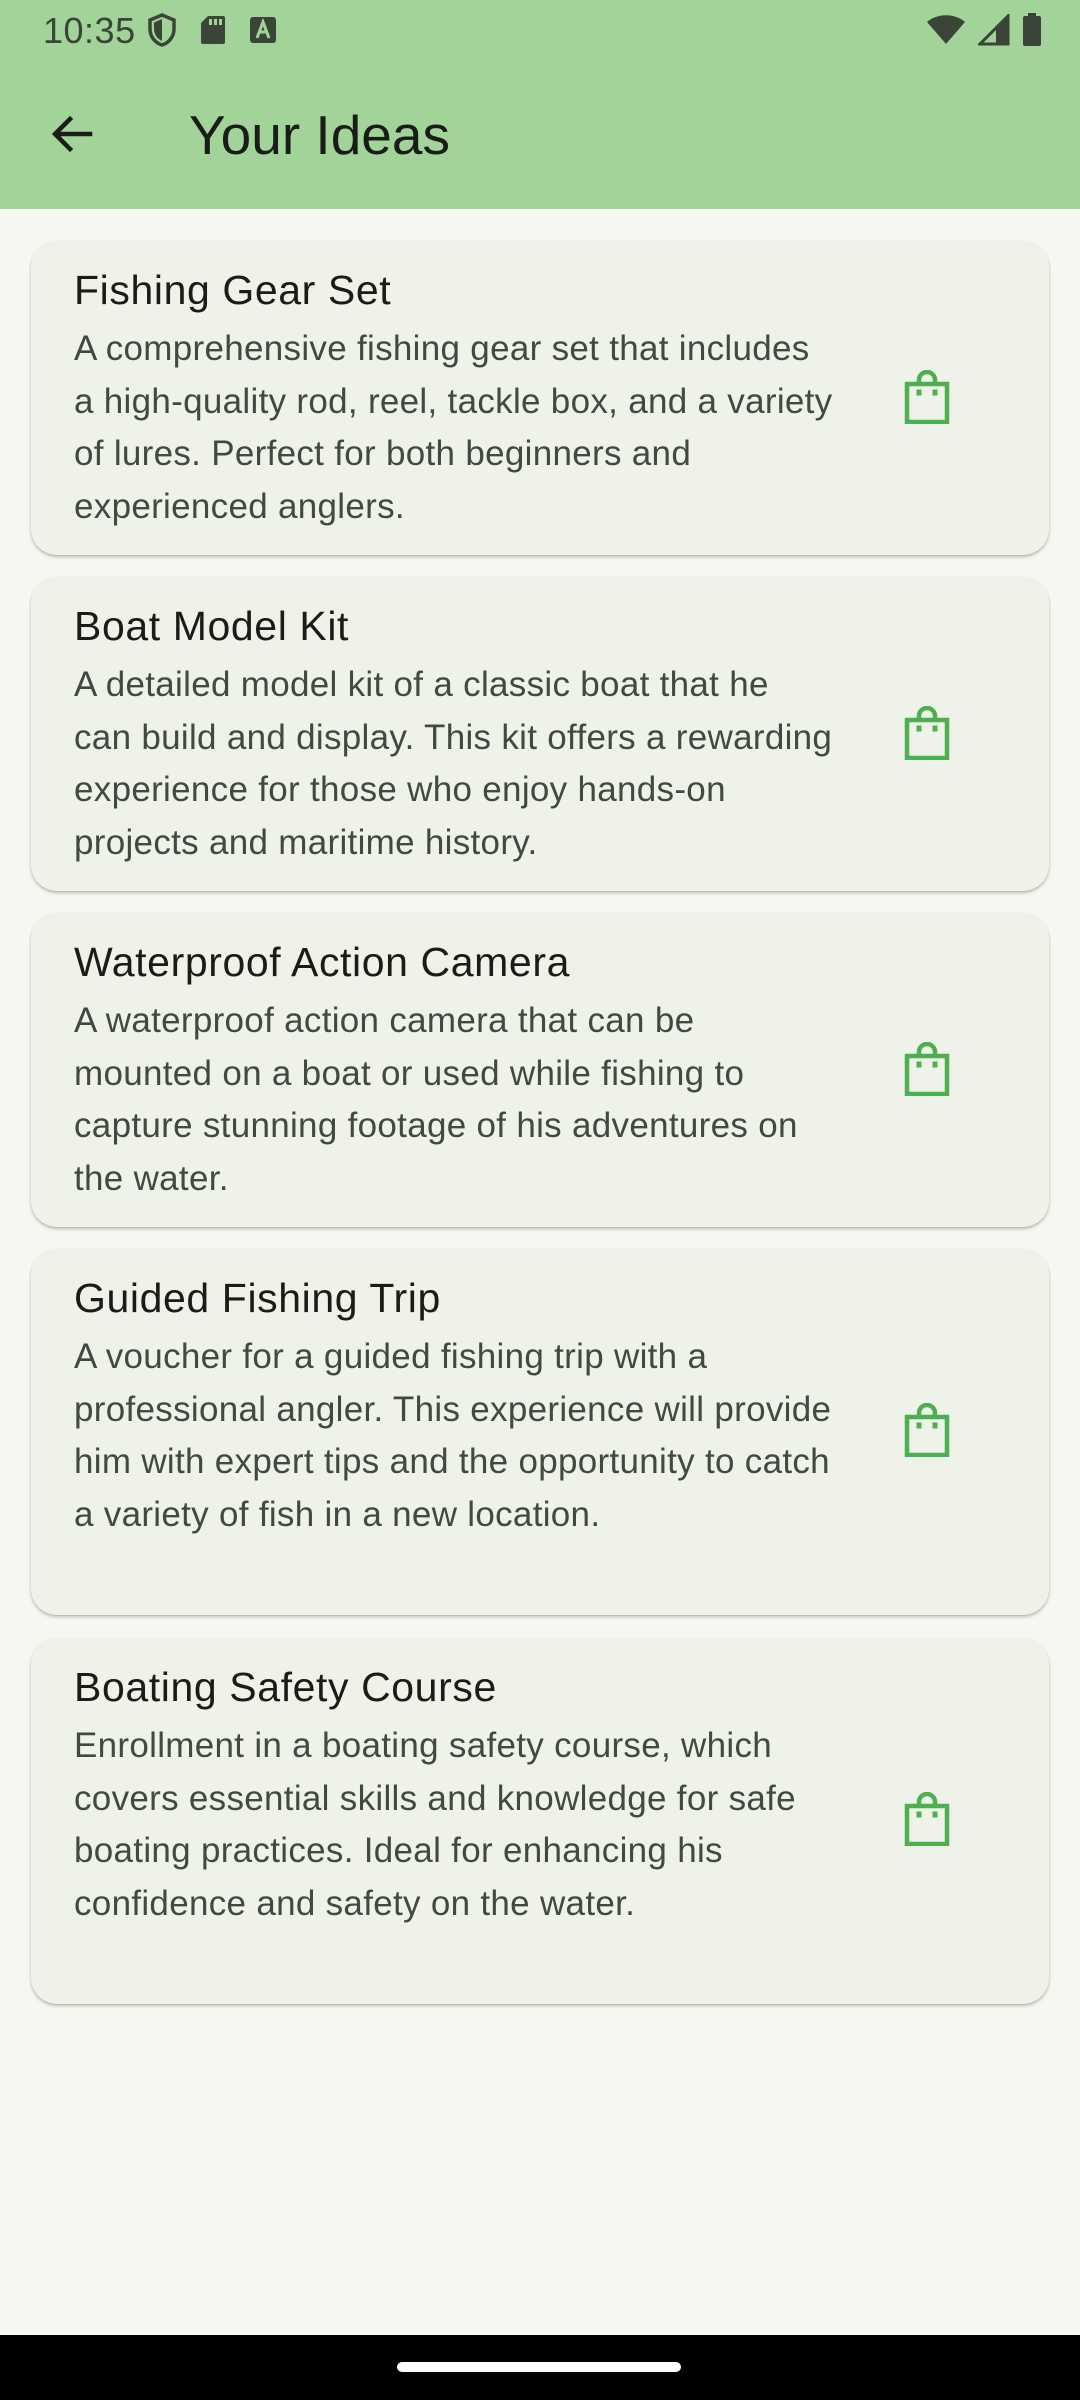 This screenshot has width=1080, height=2400. What do you see at coordinates (1032, 32) in the screenshot?
I see `battery-icon` at bounding box center [1032, 32].